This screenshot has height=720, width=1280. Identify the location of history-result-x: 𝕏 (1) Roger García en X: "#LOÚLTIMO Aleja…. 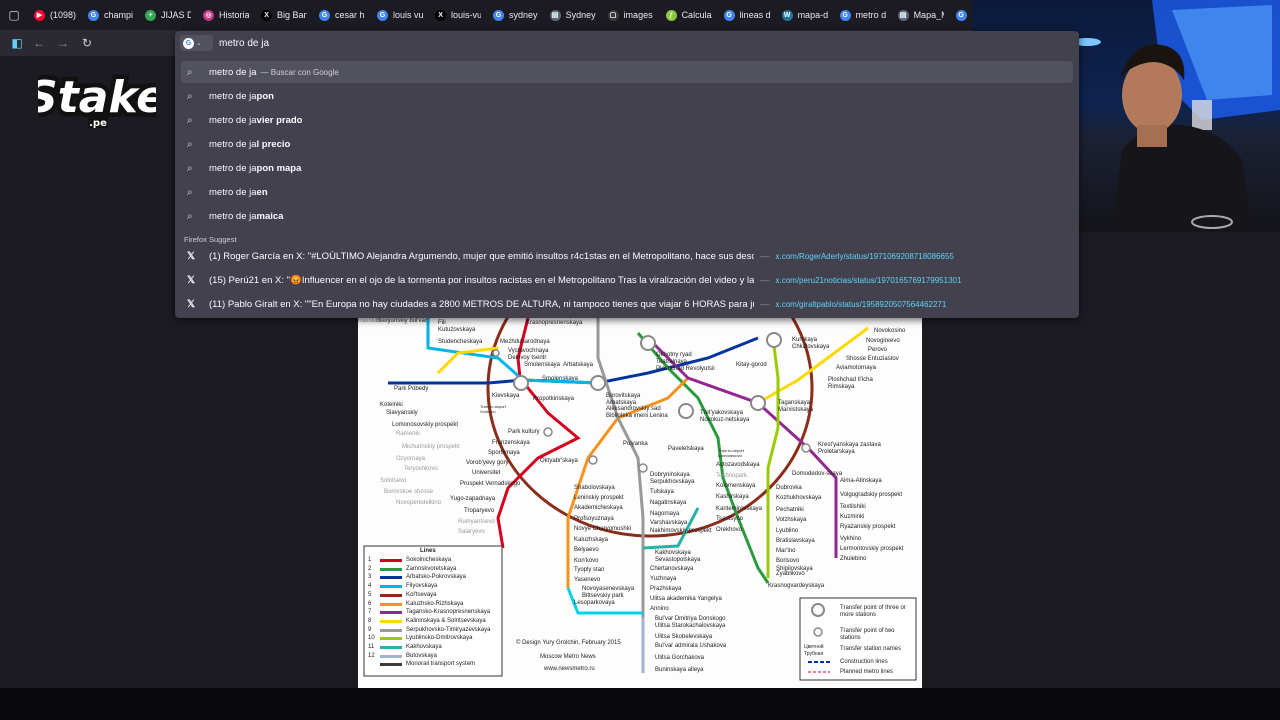
(627, 256).